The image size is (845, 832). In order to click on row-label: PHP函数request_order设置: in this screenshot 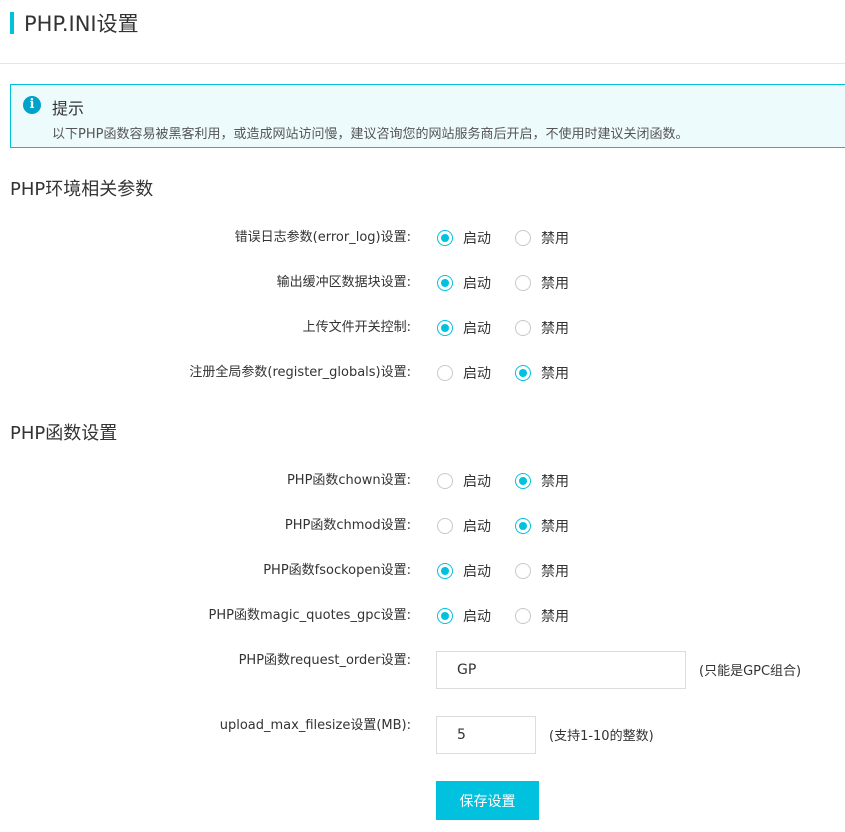, I will do `click(324, 660)`.